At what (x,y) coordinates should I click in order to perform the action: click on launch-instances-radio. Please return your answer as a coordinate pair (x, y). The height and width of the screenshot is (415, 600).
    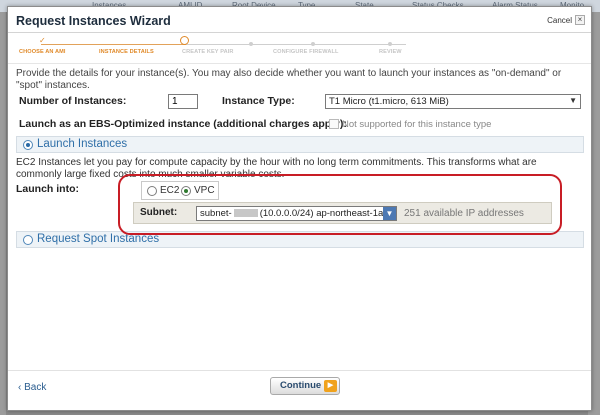
    Looking at the image, I should click on (28, 145).